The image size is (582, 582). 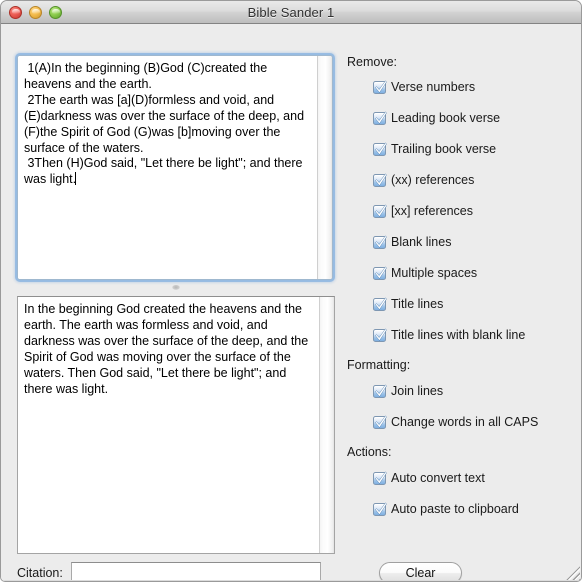 What do you see at coordinates (458, 335) in the screenshot?
I see `checkbox-label: Title lines with blank line` at bounding box center [458, 335].